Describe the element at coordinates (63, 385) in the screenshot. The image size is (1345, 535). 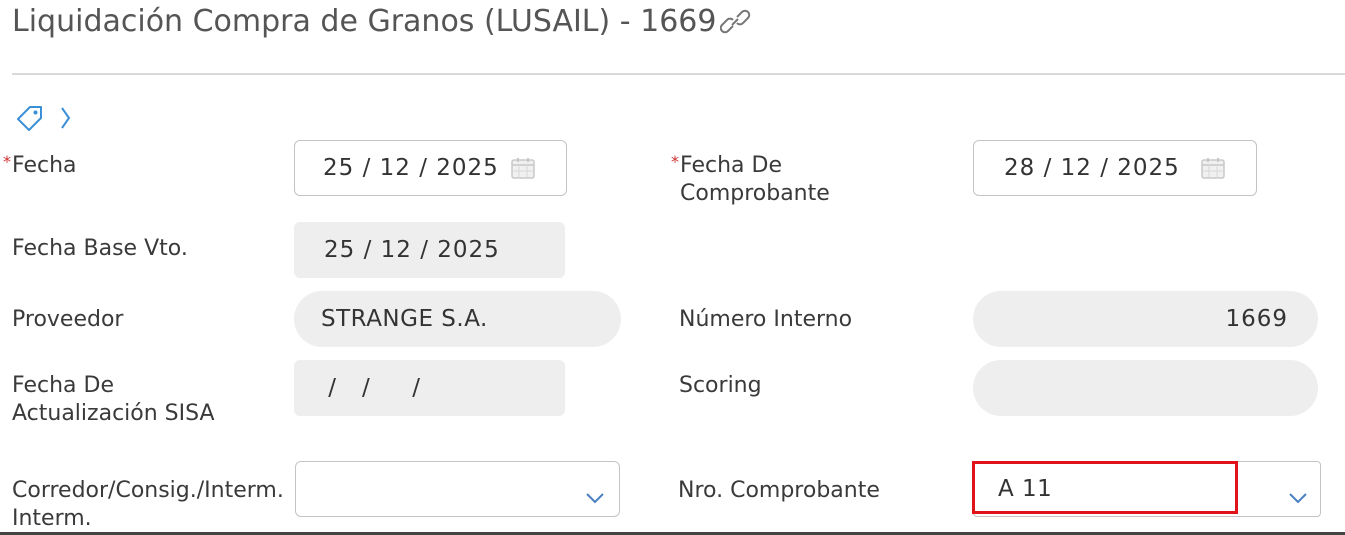
I see `fecha-sisa-label-line1: Fecha De` at that location.